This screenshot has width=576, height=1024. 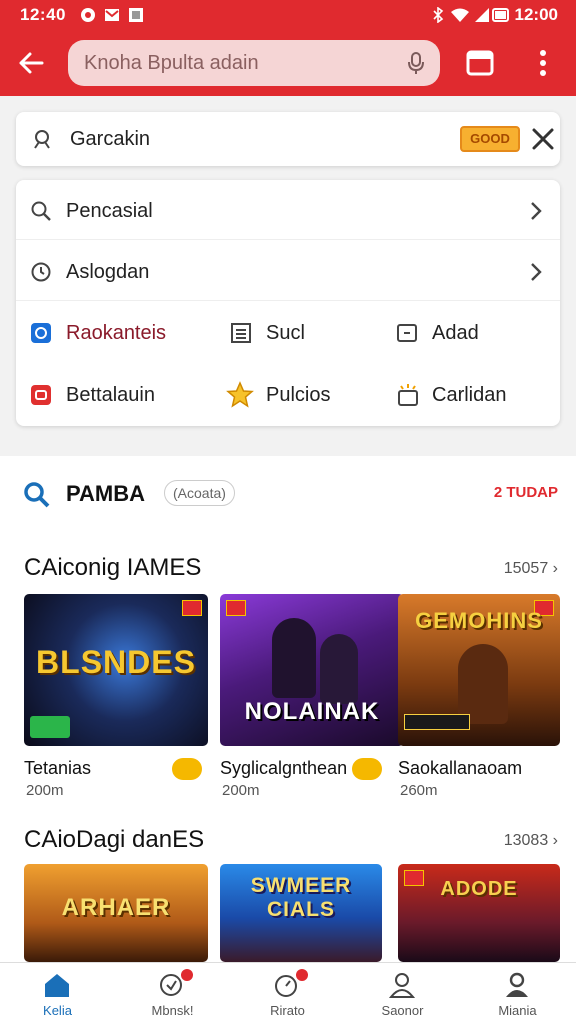 I want to click on quick-link-bettalauin: Bettalauin, so click(x=116, y=394).